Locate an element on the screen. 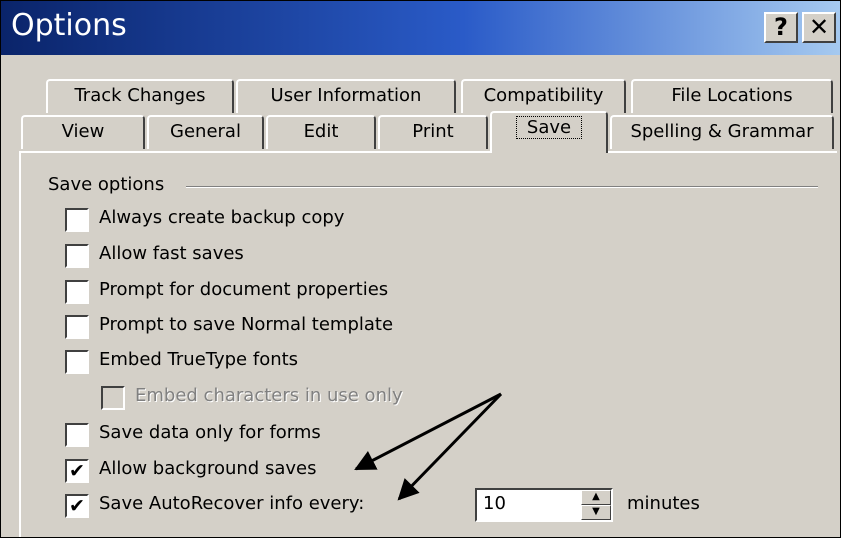  annotation-arrows is located at coordinates (428, 446).